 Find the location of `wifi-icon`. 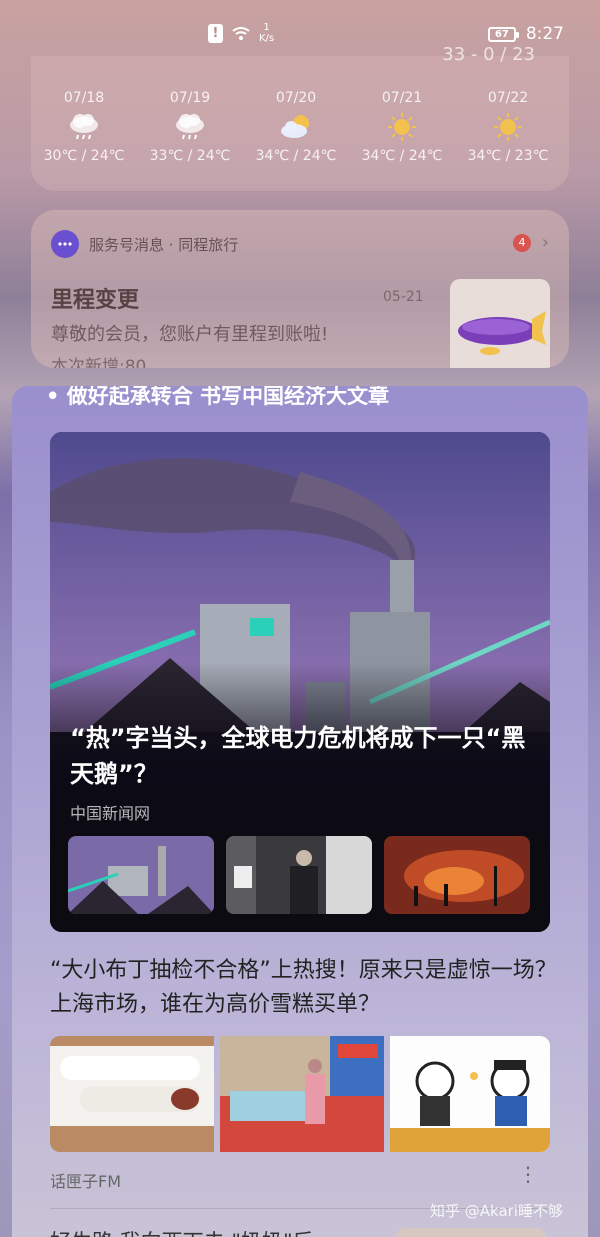

wifi-icon is located at coordinates (241, 33).